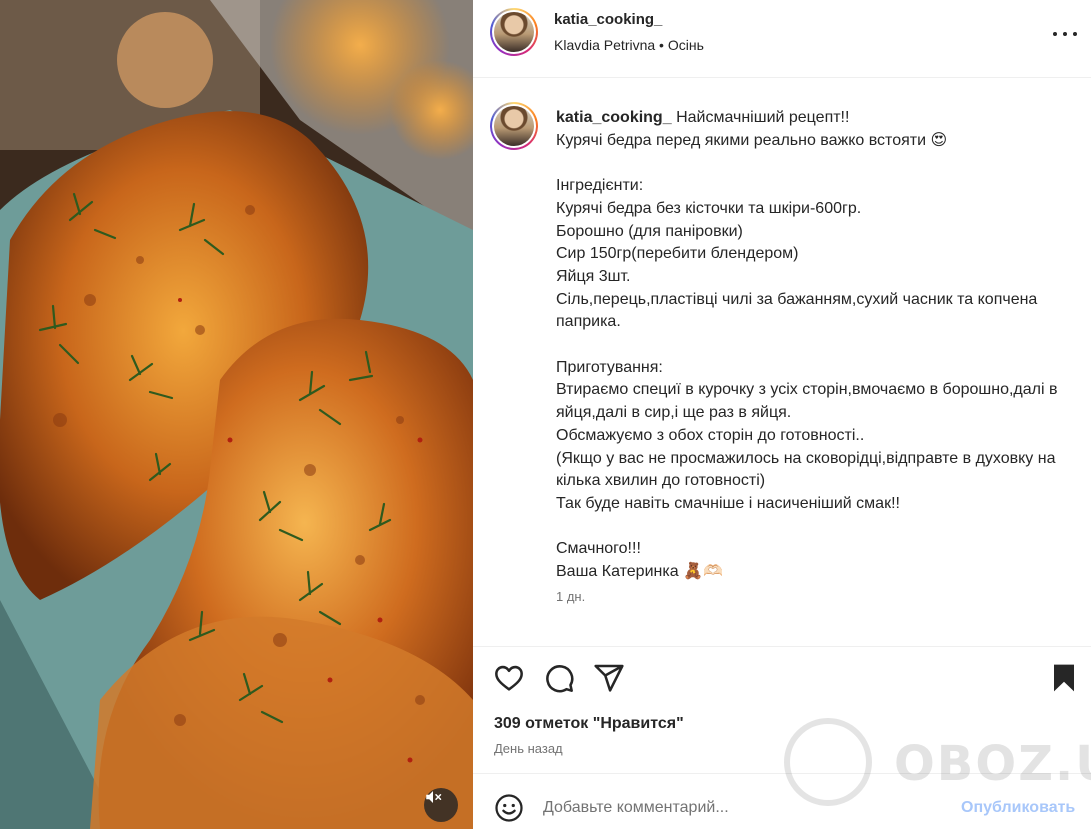 The width and height of the screenshot is (1091, 830). What do you see at coordinates (608, 19) in the screenshot?
I see `header-username: katia_cooking_` at bounding box center [608, 19].